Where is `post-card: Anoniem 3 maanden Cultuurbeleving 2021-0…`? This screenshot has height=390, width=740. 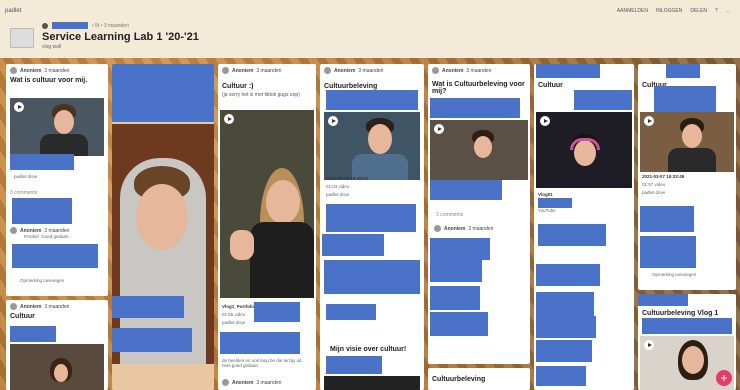 post-card: Anoniem 3 maanden Cultuurbeleving 2021-0… is located at coordinates (372, 227).